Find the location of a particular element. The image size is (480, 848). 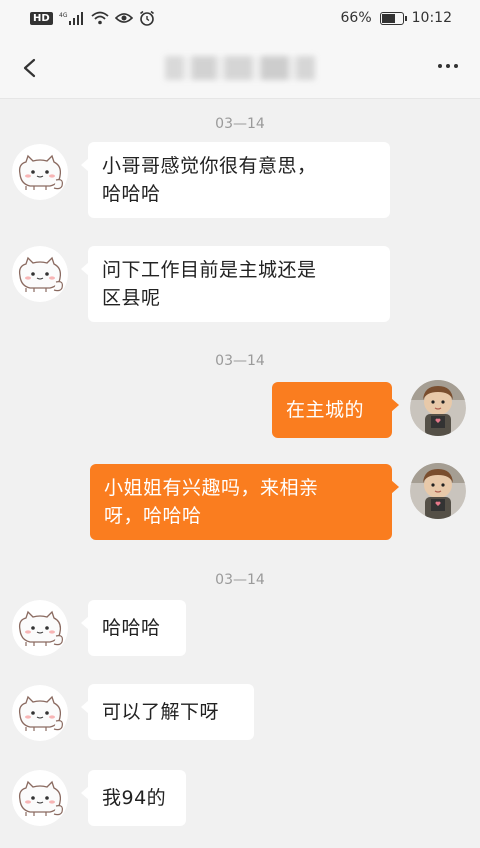

chevron-left-icon is located at coordinates (31, 68).